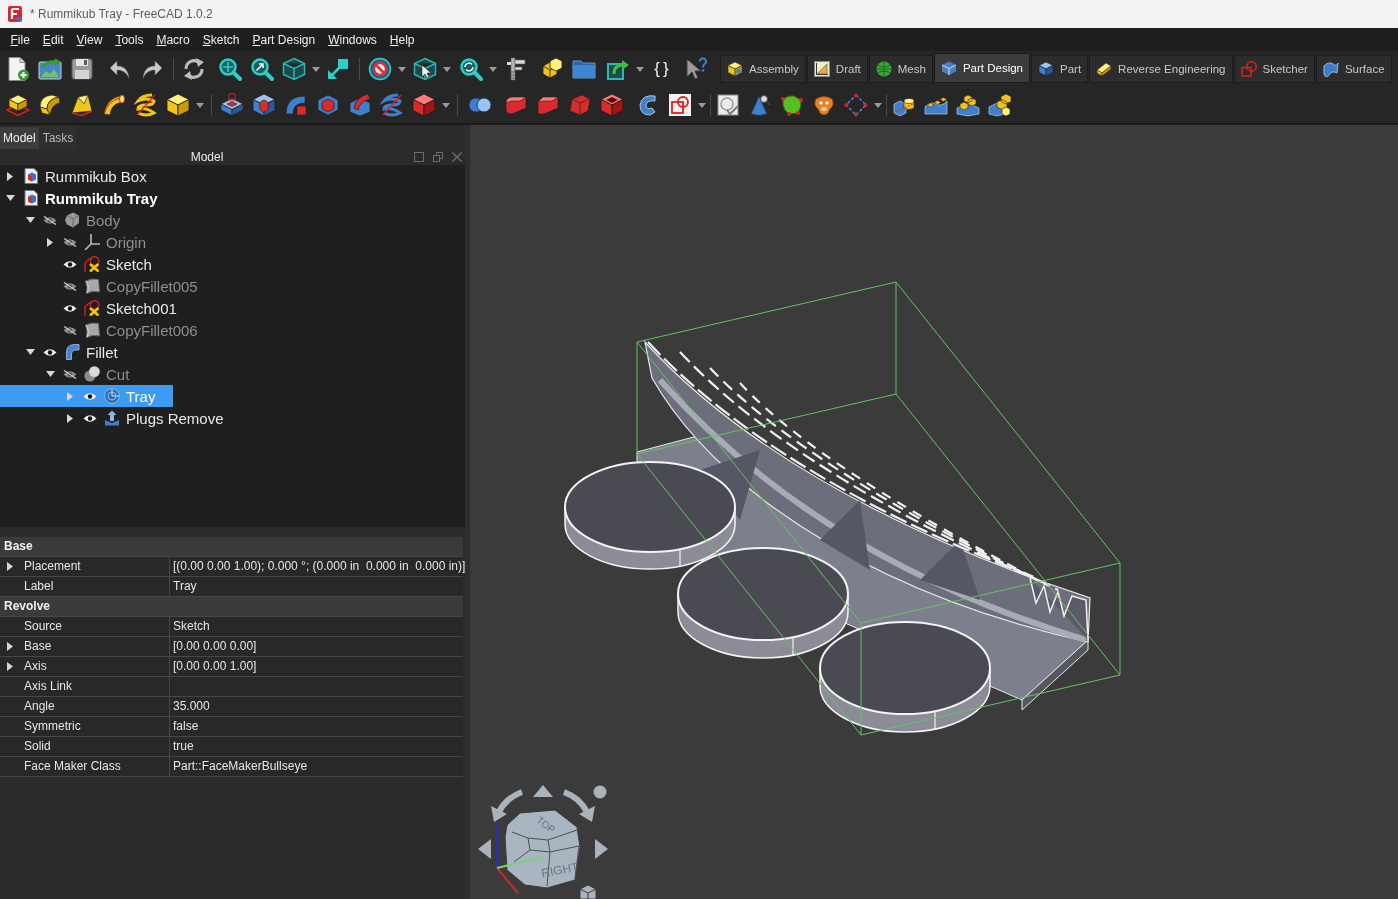  I want to click on cube-gear-icon, so click(735, 69).